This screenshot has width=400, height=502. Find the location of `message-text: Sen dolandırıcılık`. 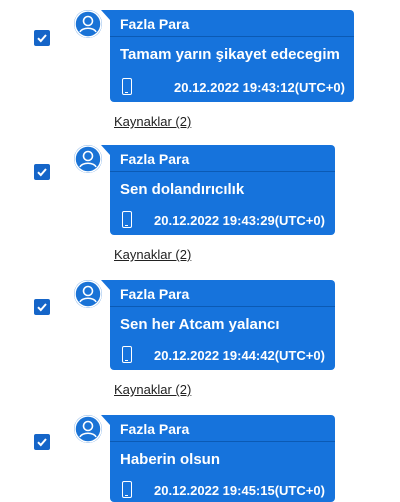

message-text: Sen dolandırıcılık is located at coordinates (182, 189).